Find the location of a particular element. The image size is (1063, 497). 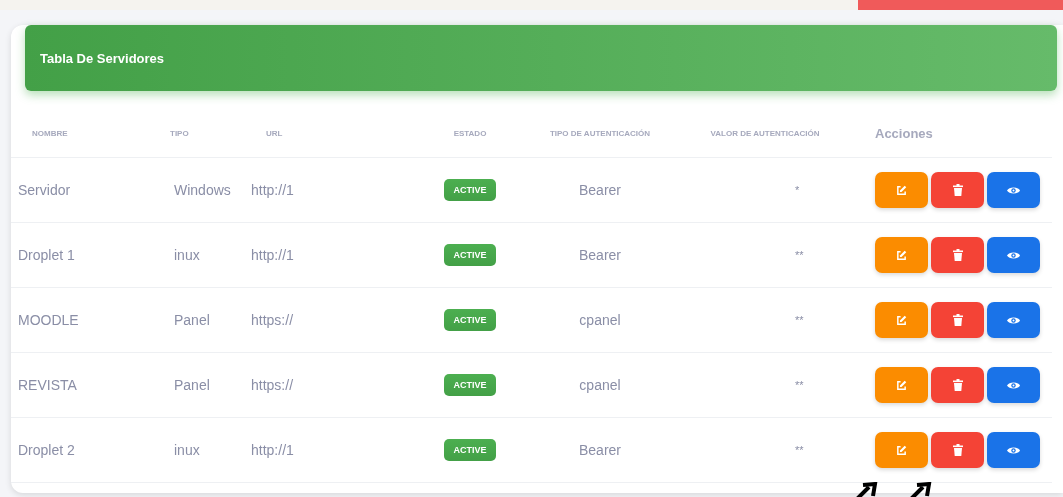

column-header: VALOR DE AUTENTICACIÓN is located at coordinates (765, 134).